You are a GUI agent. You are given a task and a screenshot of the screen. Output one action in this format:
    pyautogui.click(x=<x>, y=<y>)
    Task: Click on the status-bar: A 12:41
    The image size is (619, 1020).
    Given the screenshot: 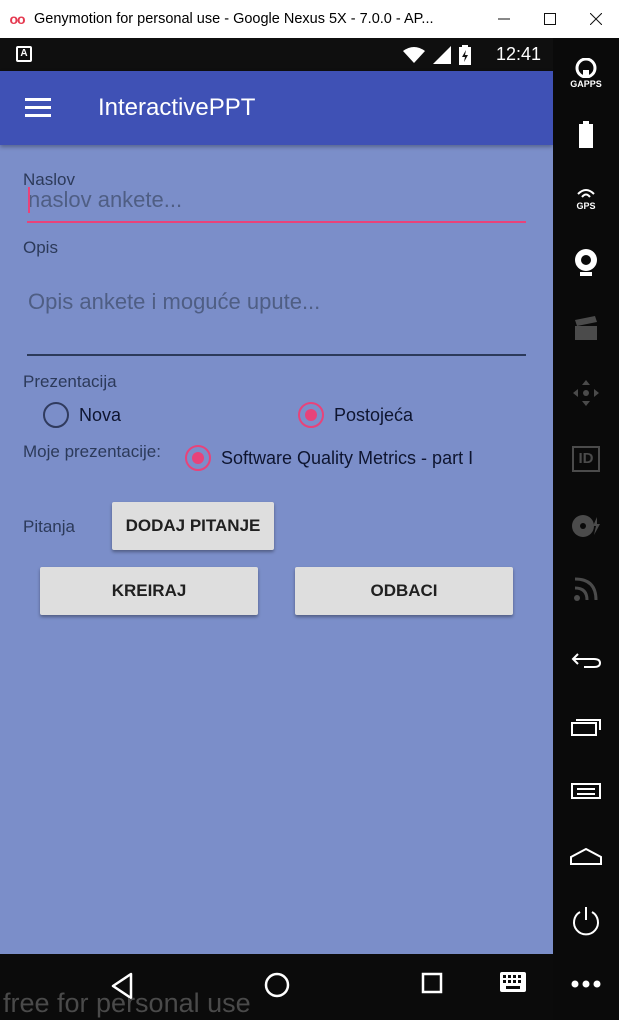 What is the action you would take?
    pyautogui.click(x=276, y=54)
    